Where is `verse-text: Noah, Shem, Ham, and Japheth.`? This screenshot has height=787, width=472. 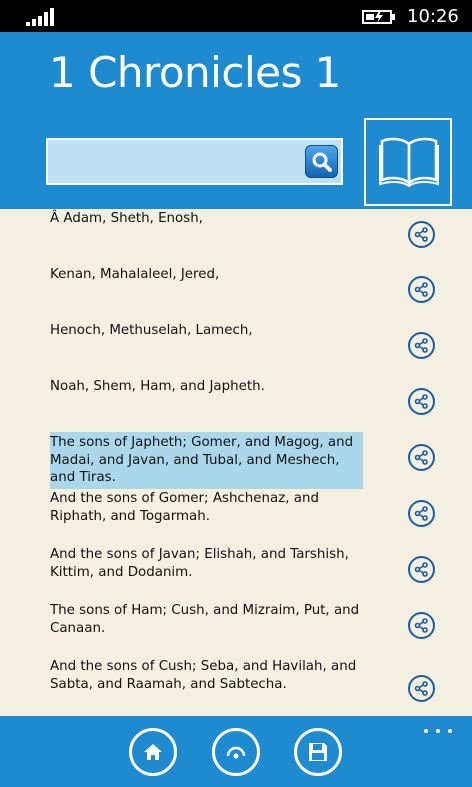 verse-text: Noah, Shem, Ham, and Japheth. is located at coordinates (157, 386).